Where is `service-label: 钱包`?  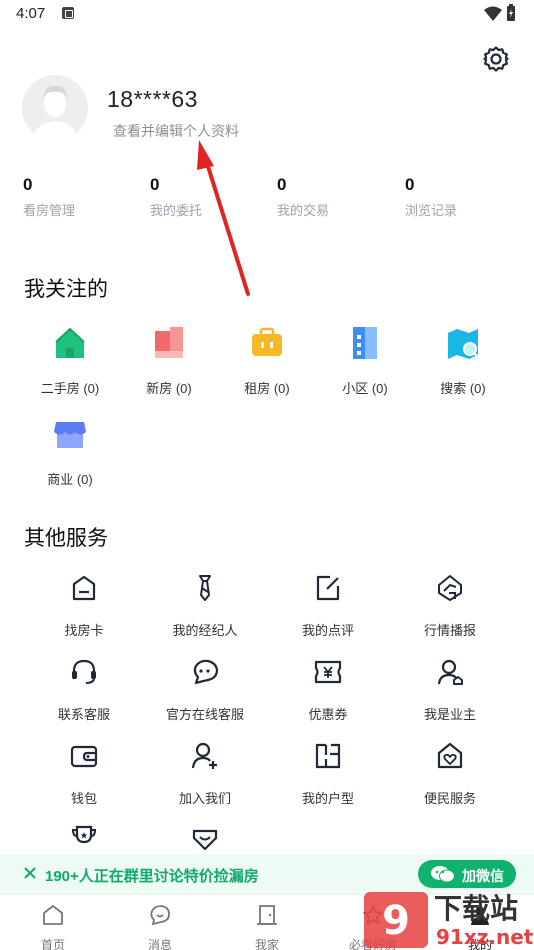
service-label: 钱包 is located at coordinates (83, 798).